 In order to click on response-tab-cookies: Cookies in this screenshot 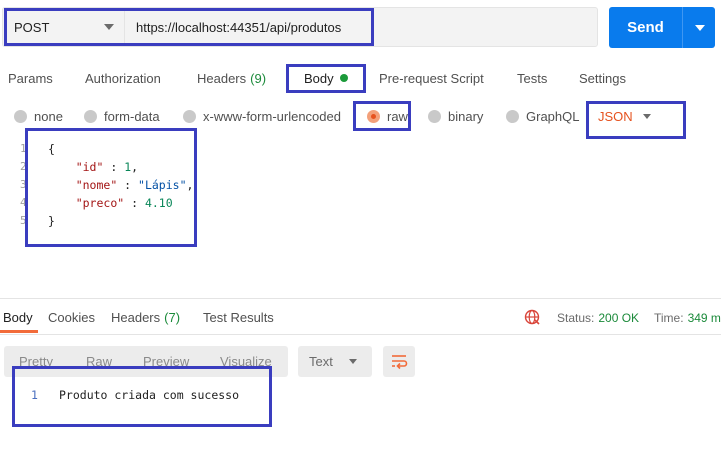, I will do `click(71, 317)`.